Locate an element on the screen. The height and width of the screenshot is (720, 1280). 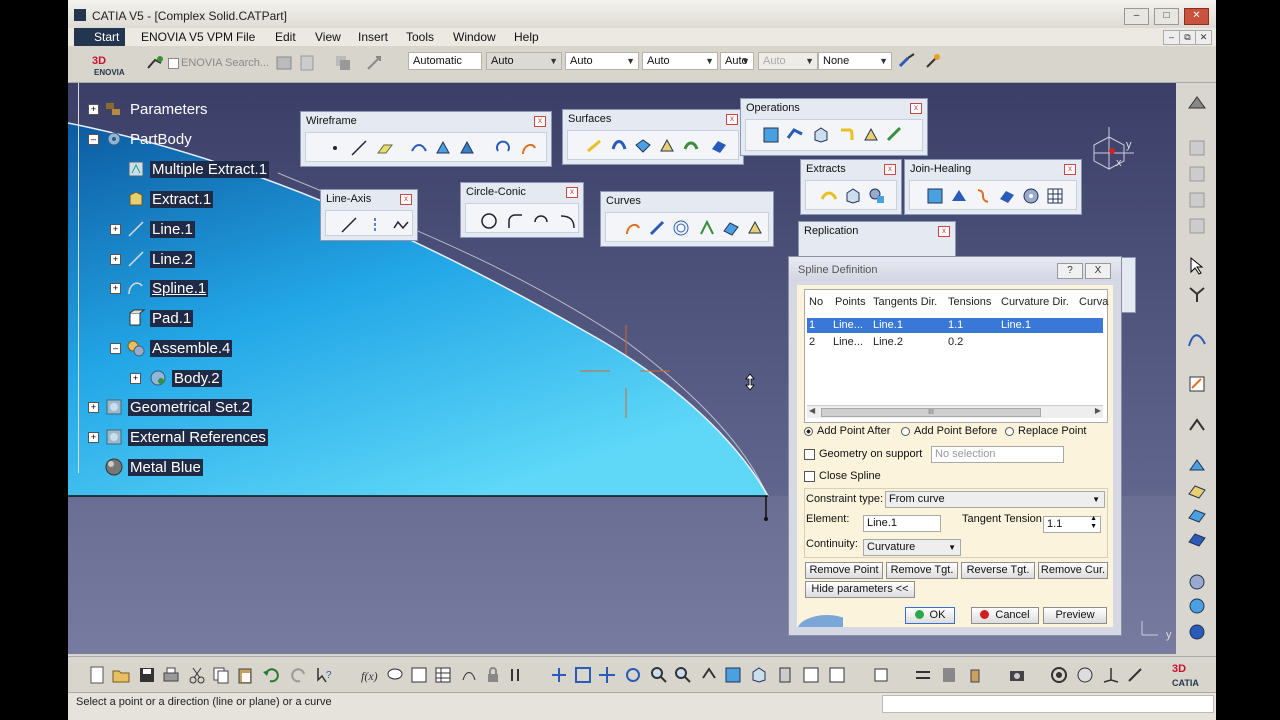
boundary-icon is located at coordinates (821, 135).